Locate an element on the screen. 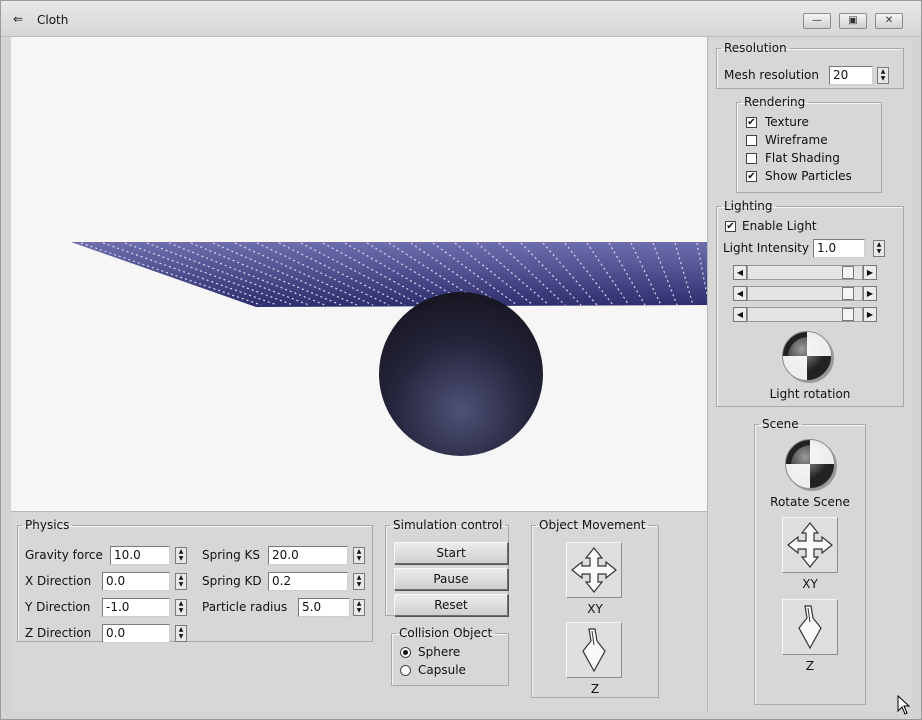 This screenshot has height=720, width=922. title-bar: ⇐ Cloth — ▣ ✕ is located at coordinates (461, 19).